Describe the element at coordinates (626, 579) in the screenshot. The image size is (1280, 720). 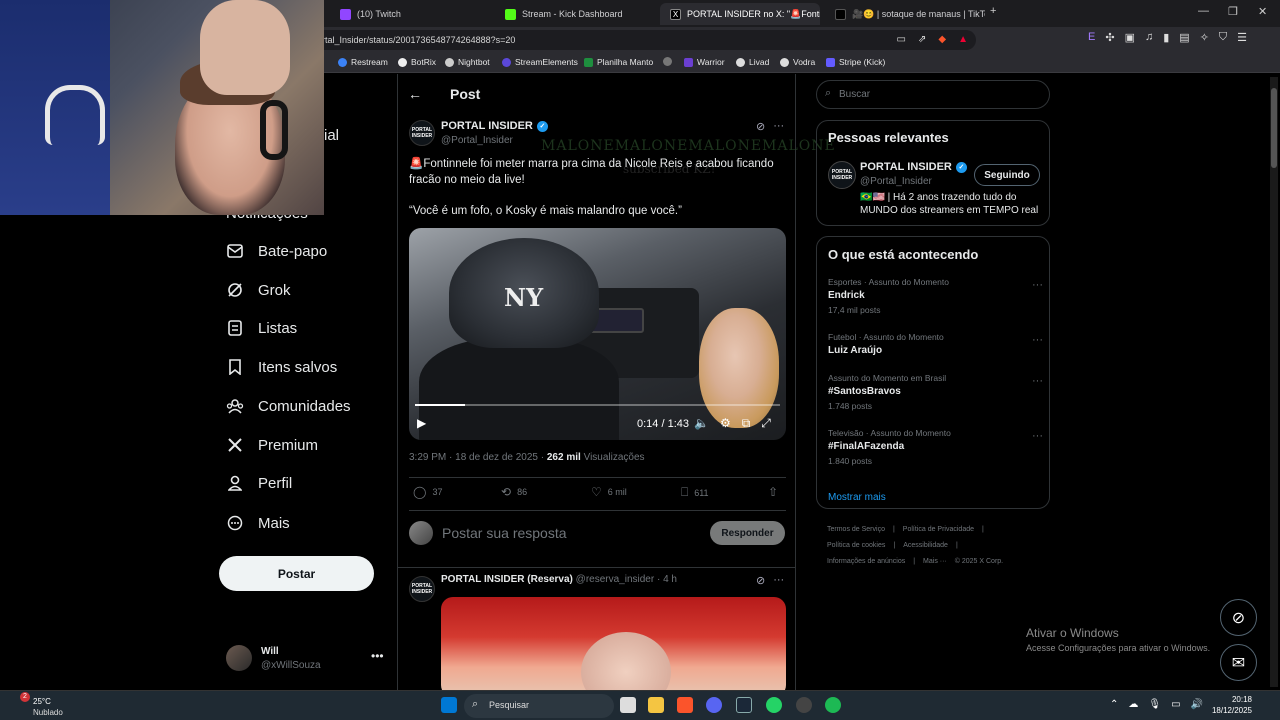
I see `second-post-handle: @reserva_insider · 4 h` at that location.